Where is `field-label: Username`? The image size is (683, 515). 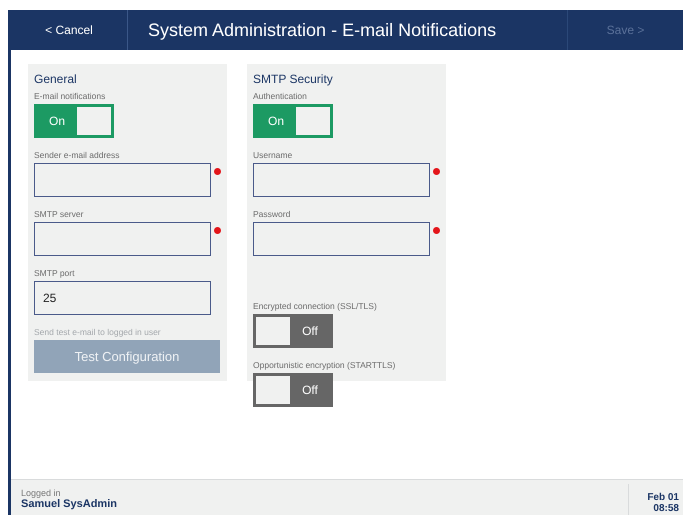
field-label: Username is located at coordinates (272, 155).